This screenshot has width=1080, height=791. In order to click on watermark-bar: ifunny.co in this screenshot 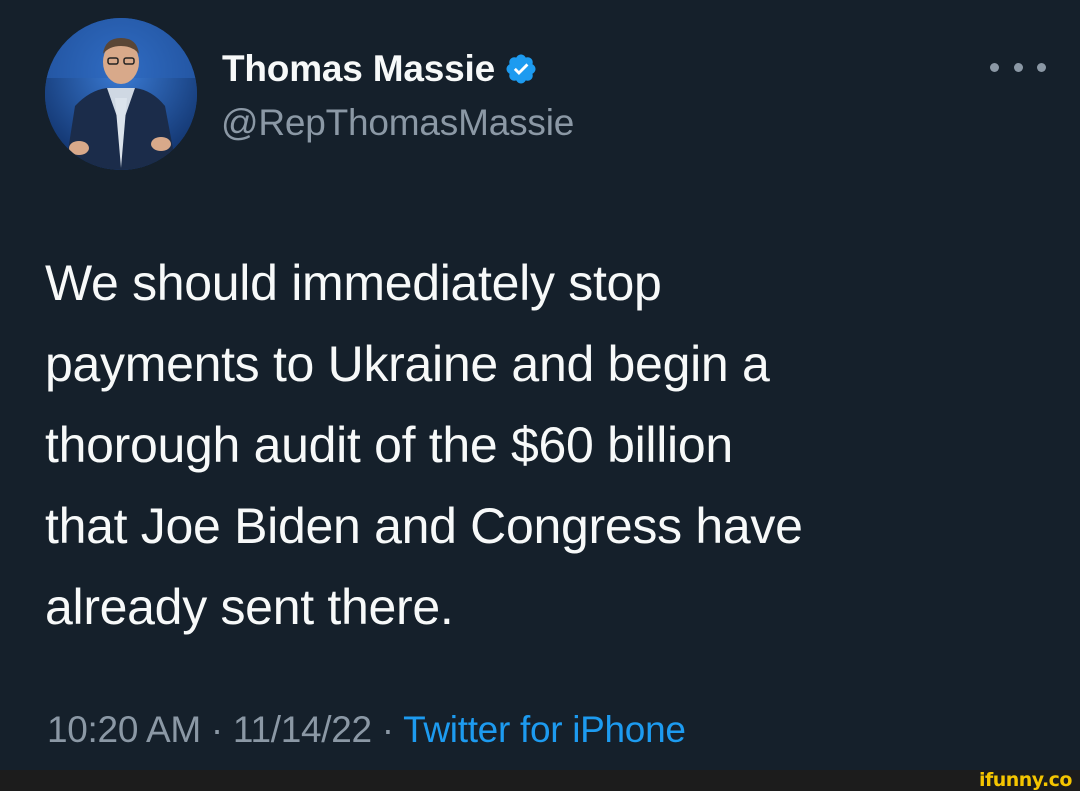, I will do `click(540, 780)`.